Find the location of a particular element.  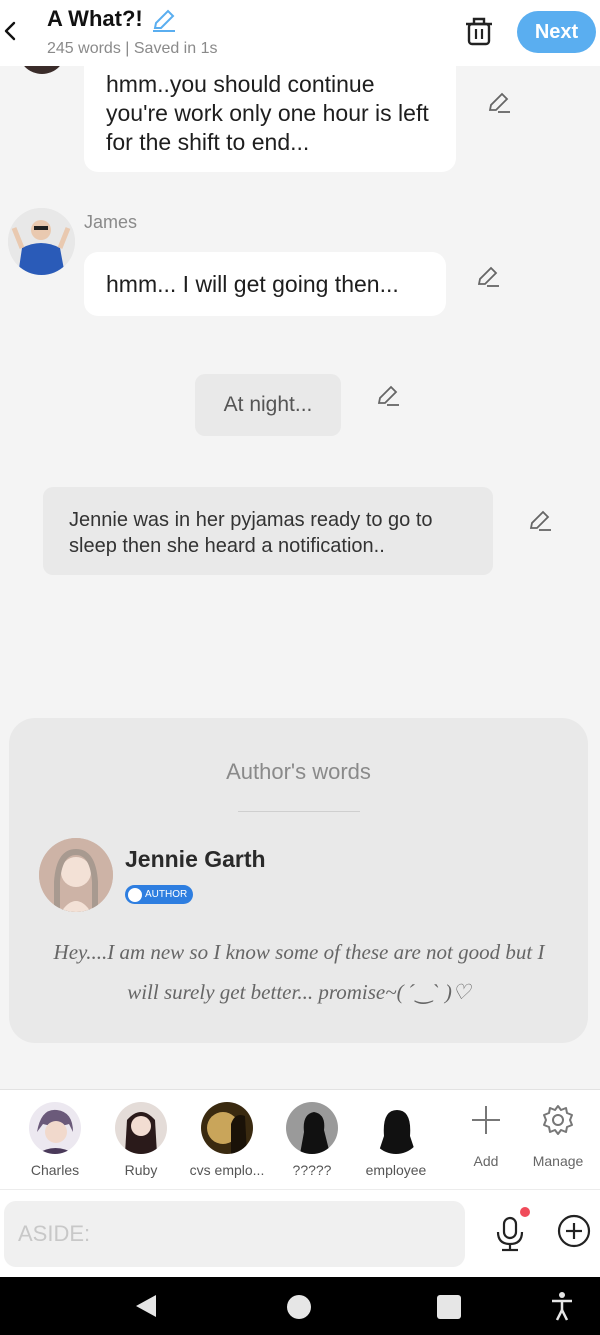

badge-feather-icon is located at coordinates (135, 894).